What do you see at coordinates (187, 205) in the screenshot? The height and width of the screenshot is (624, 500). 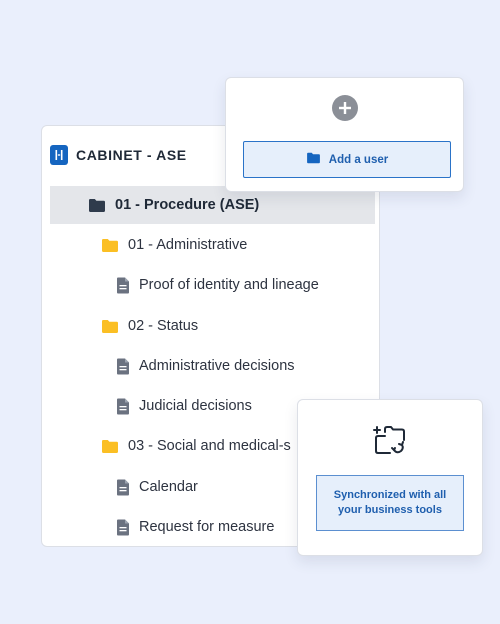 I see `tree-item-label: 01 - Procedure (ASE)` at bounding box center [187, 205].